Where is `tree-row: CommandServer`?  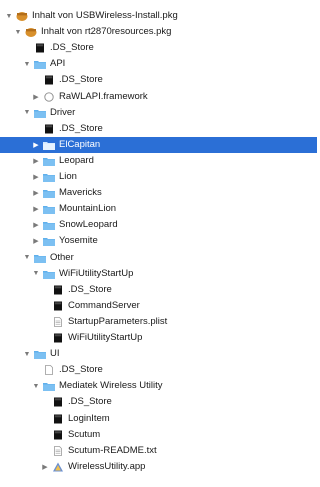
tree-row: CommandServer is located at coordinates (160, 306).